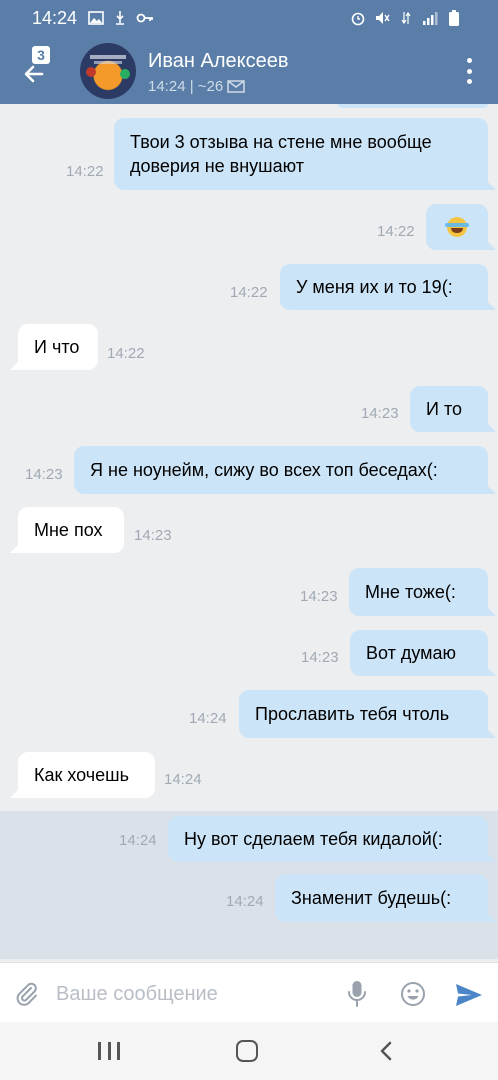 The width and height of the screenshot is (498, 1080). What do you see at coordinates (371, 898) in the screenshot?
I see `message-text: Знаменит будешь(:` at bounding box center [371, 898].